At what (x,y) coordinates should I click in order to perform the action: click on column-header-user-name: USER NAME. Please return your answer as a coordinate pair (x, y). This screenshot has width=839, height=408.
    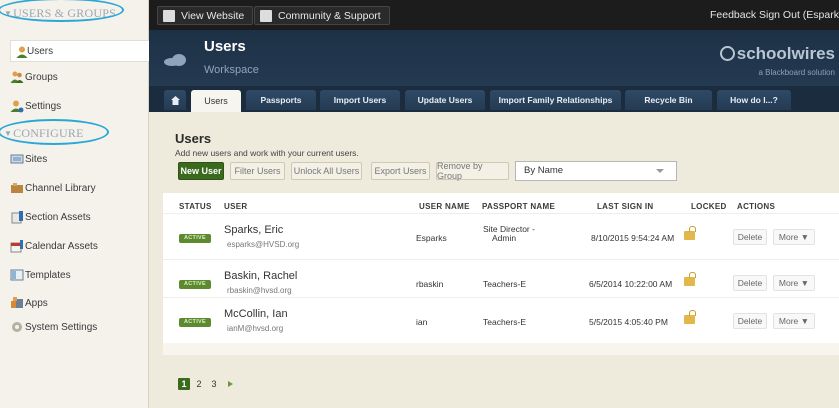
    Looking at the image, I should click on (444, 206).